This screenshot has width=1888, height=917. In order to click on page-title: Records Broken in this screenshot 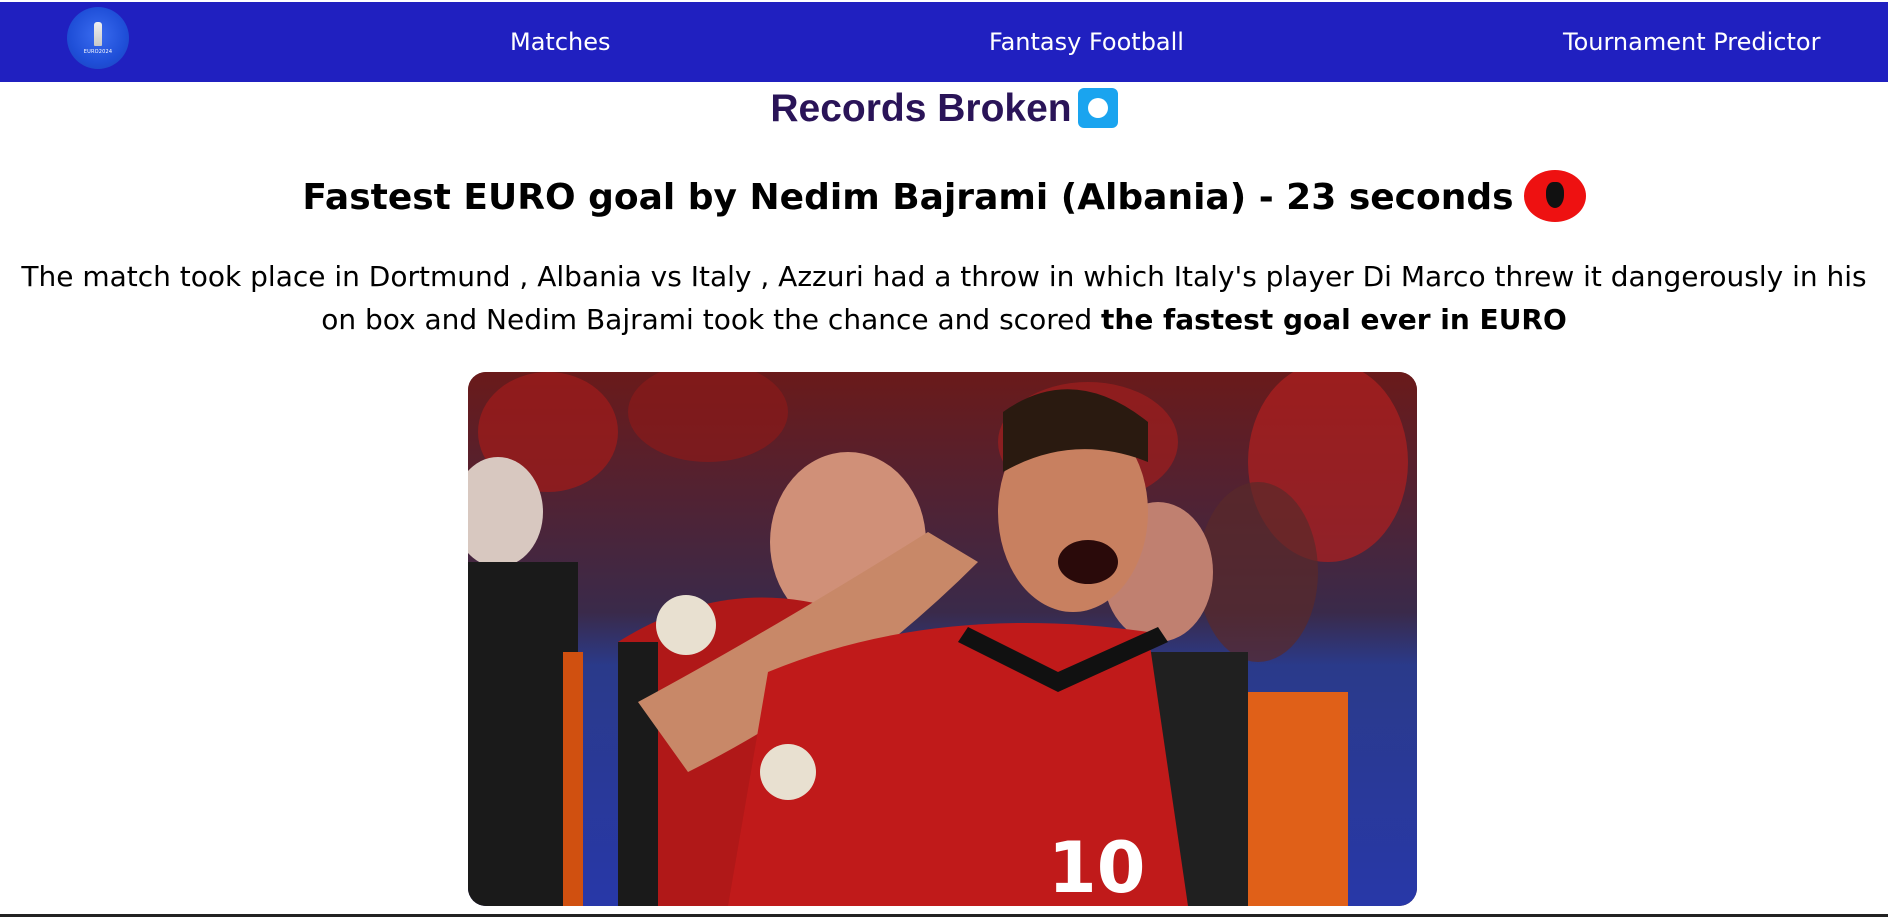, I will do `click(944, 109)`.